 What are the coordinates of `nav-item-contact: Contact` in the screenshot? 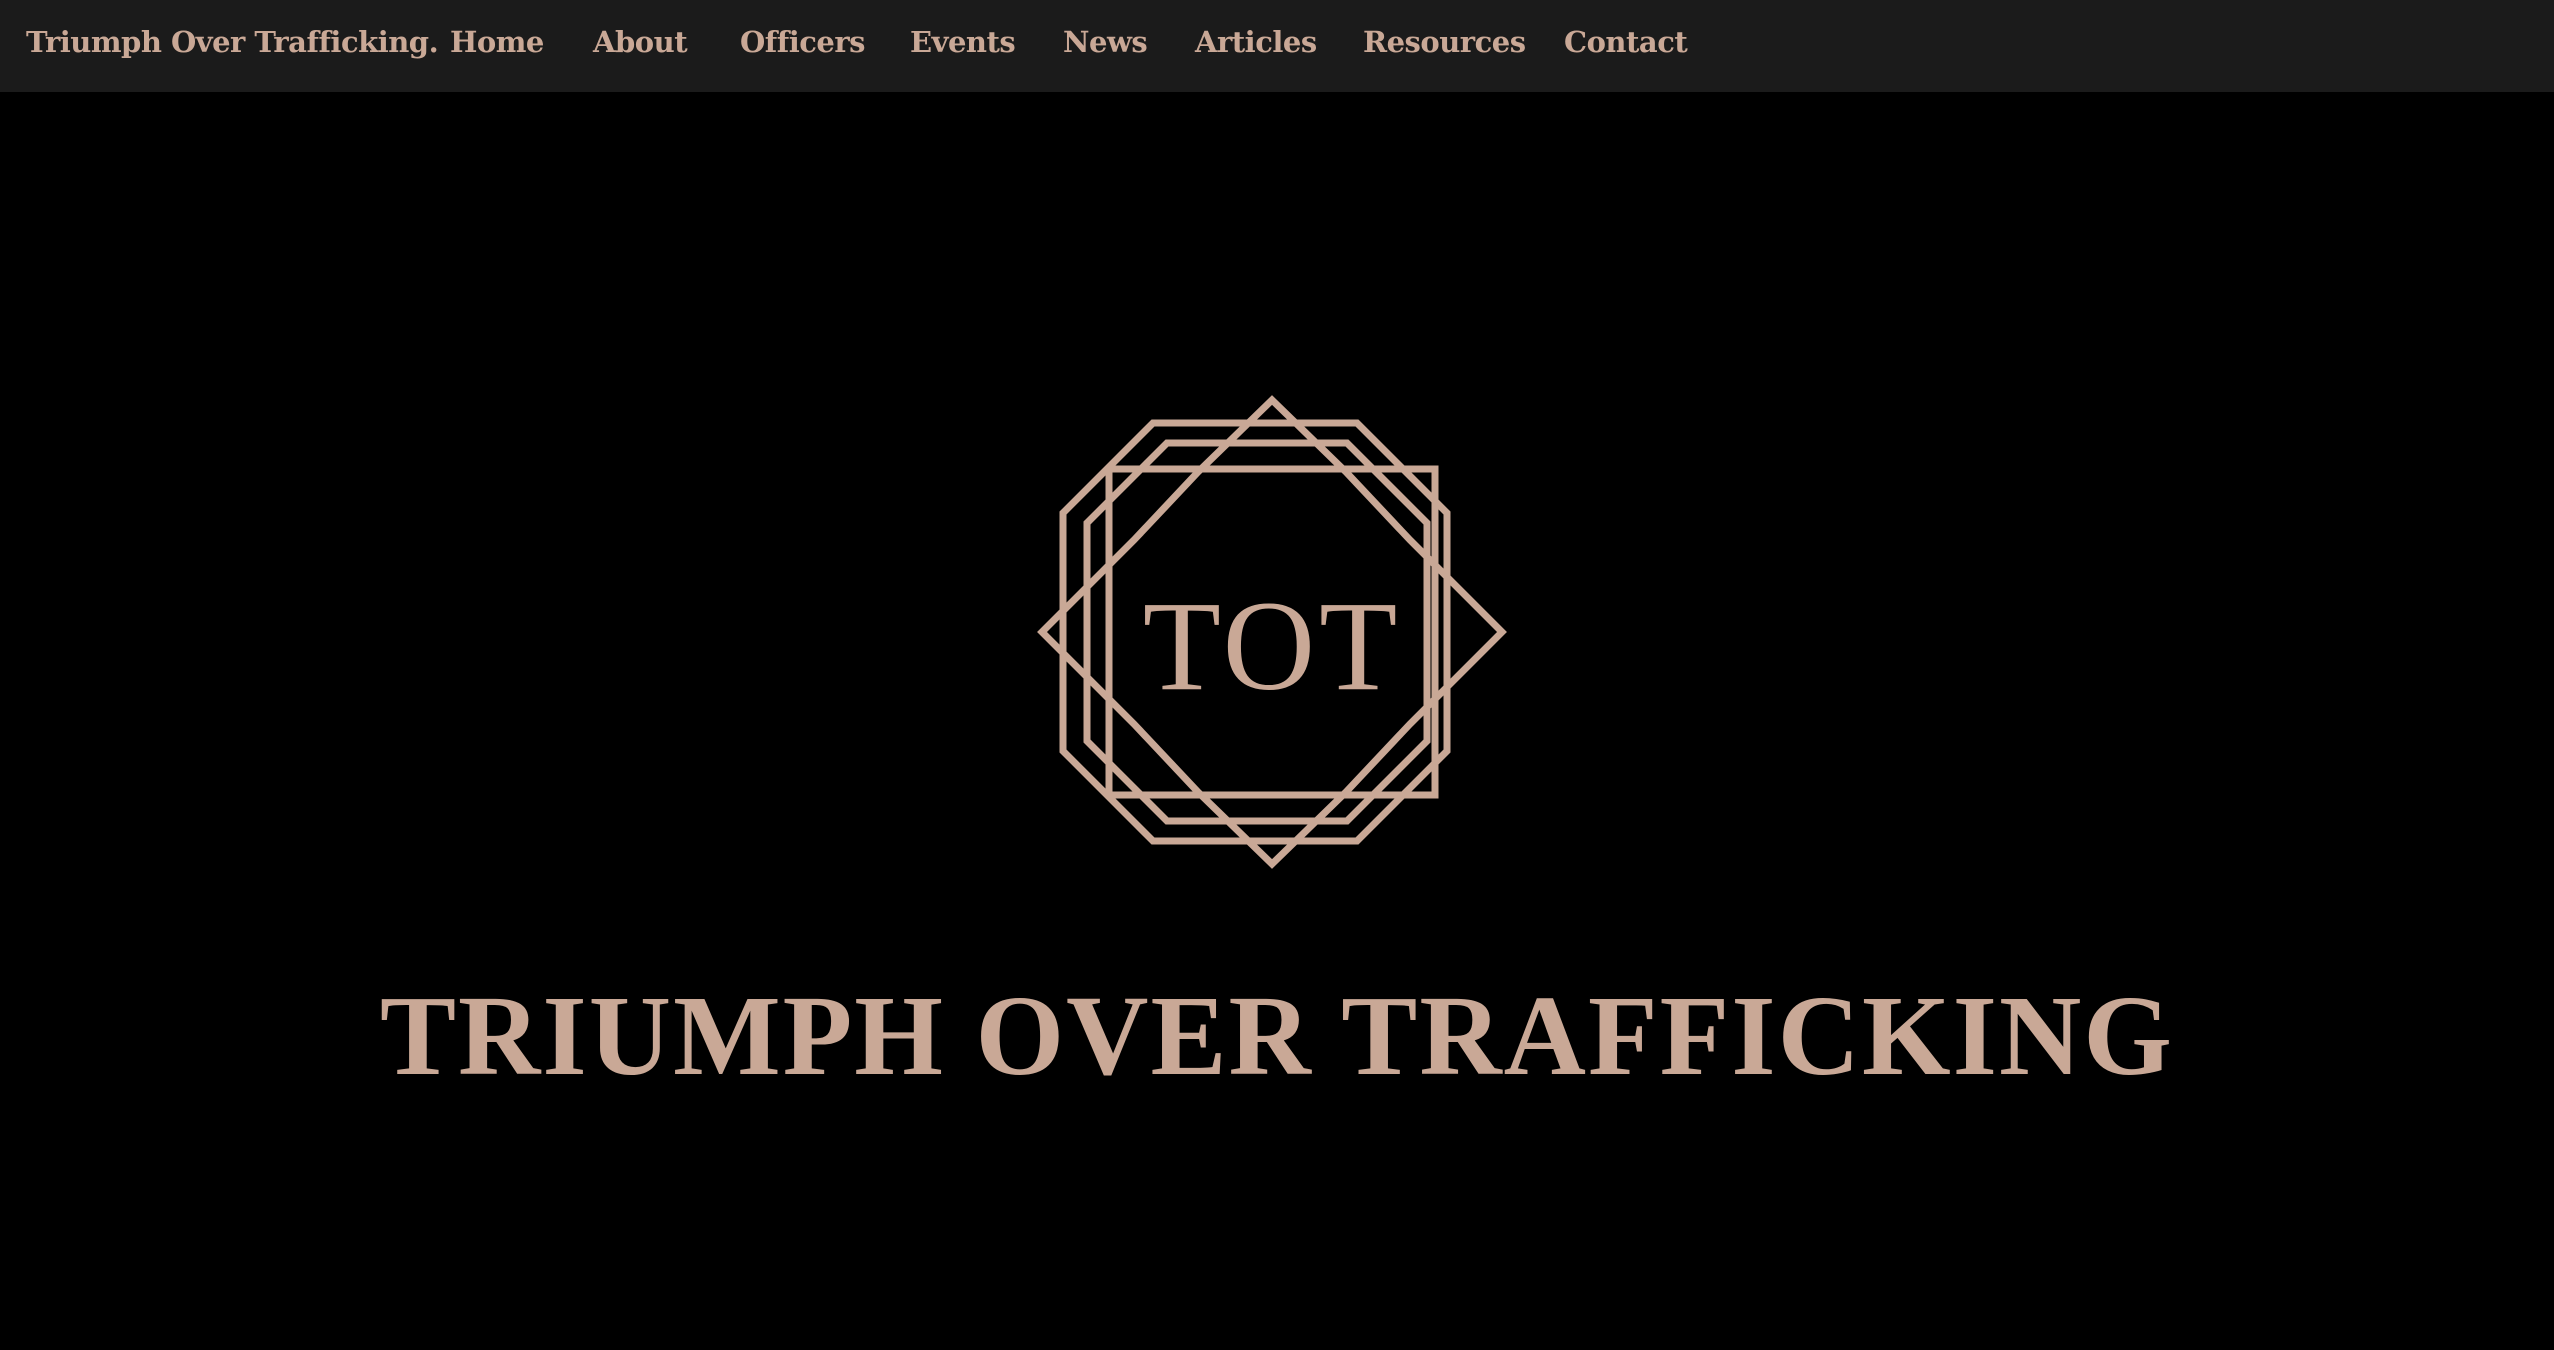 It's located at (1626, 42).